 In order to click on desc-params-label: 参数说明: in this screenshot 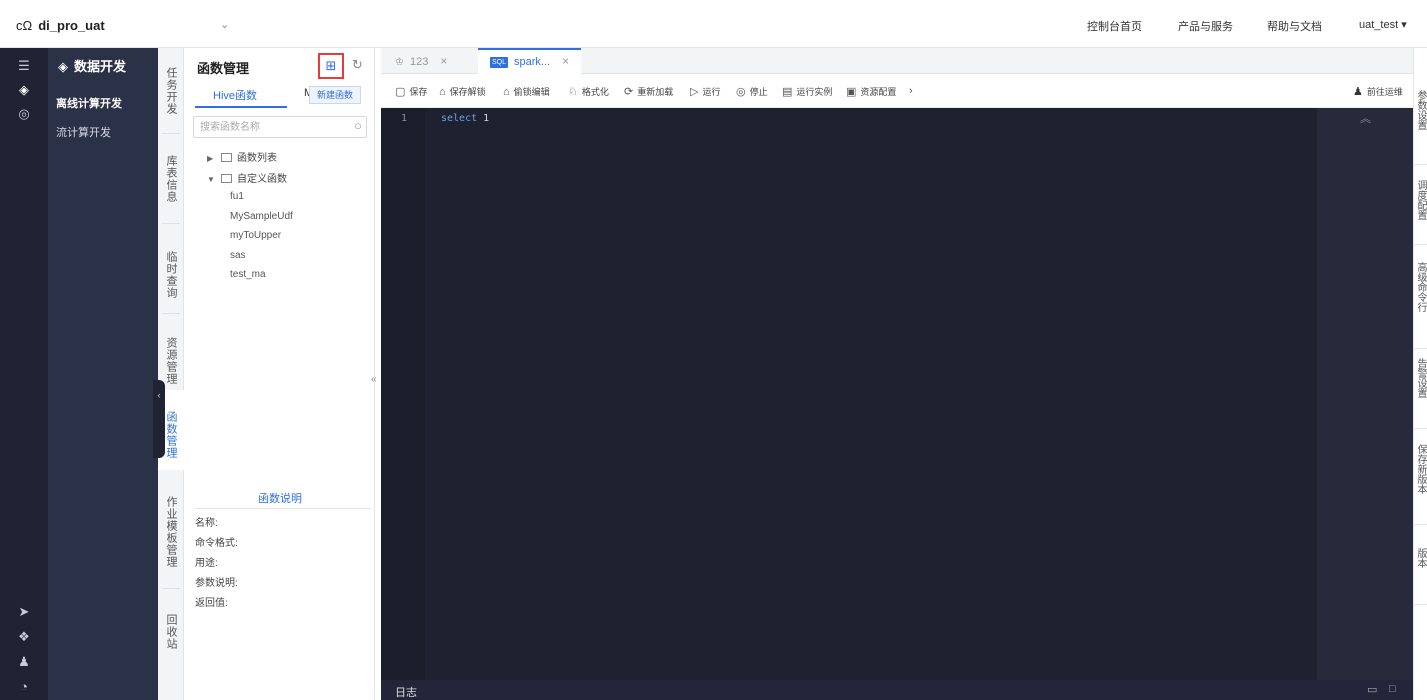, I will do `click(216, 583)`.